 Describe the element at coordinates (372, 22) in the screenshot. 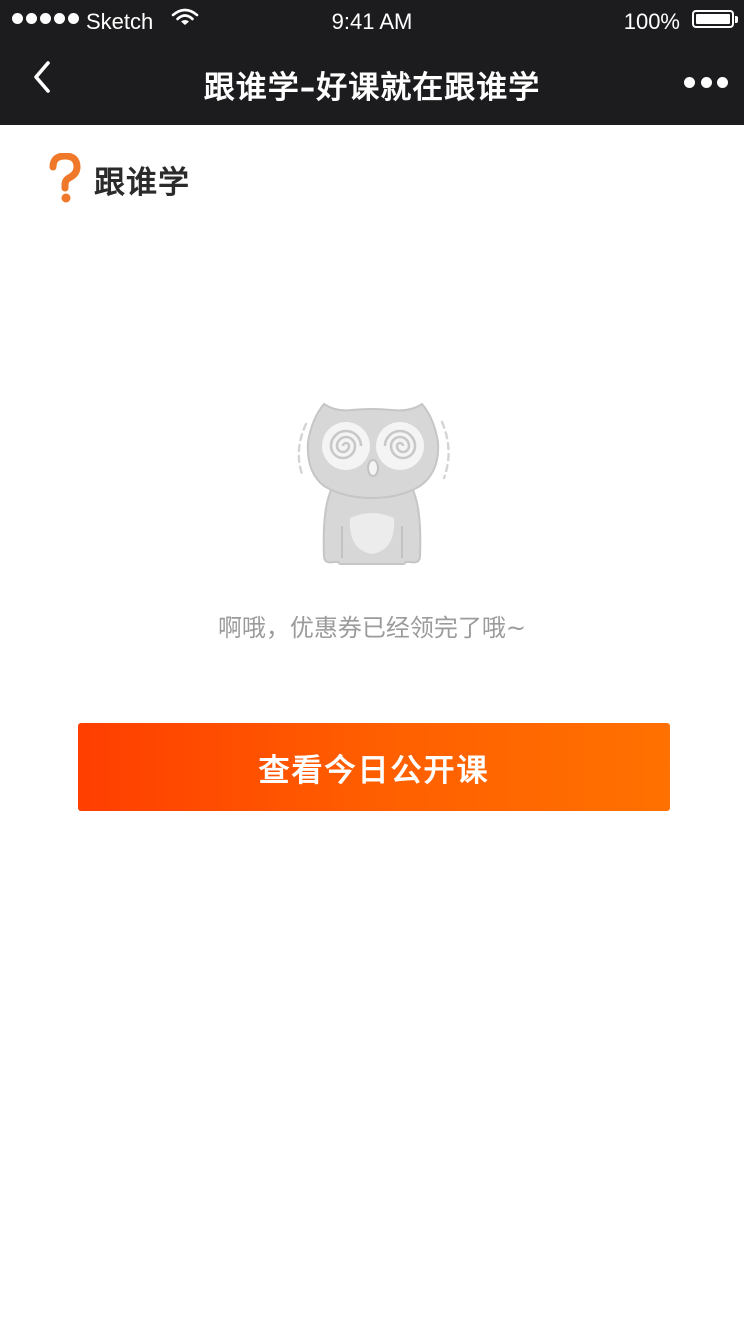

I see `status-bar: Sketch 9:41 AM 100%` at that location.